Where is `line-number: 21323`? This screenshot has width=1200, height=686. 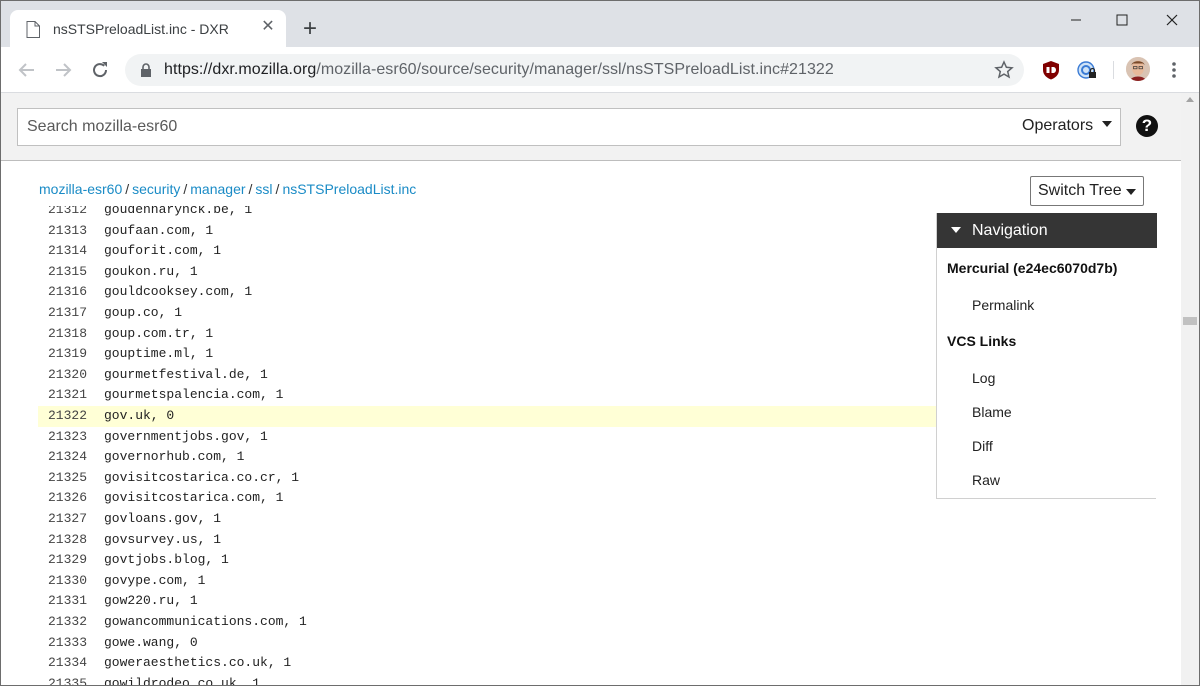 line-number: 21323 is located at coordinates (67, 437).